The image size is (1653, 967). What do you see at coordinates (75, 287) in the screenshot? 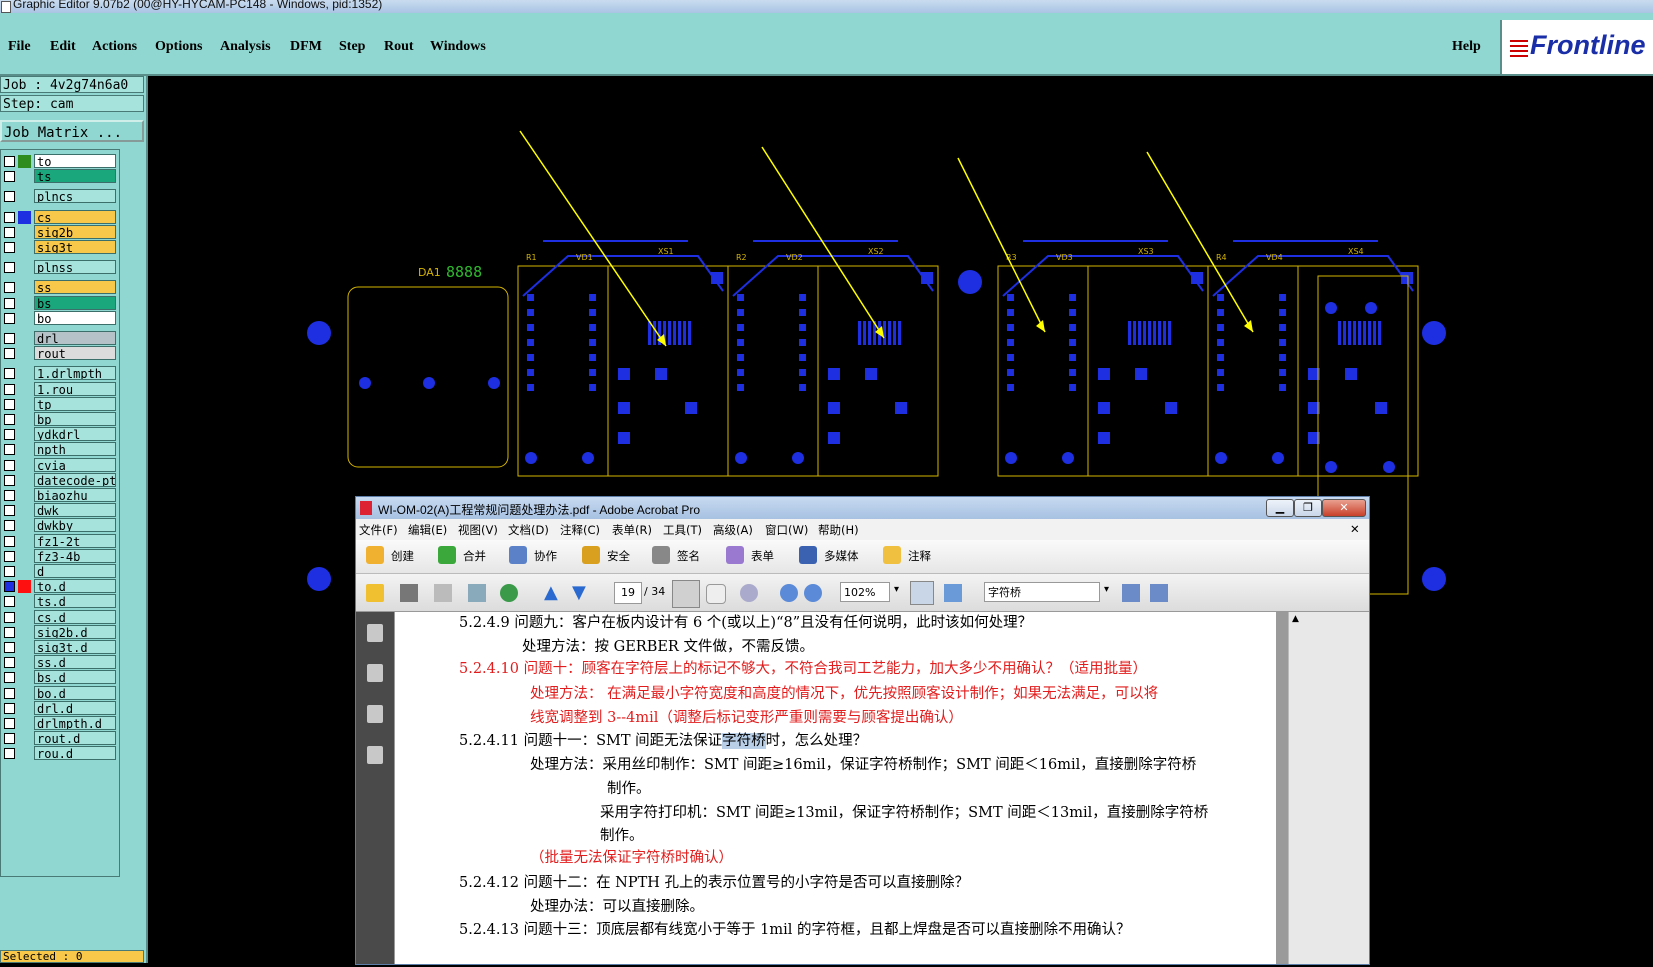
I see `layer-name: ss` at bounding box center [75, 287].